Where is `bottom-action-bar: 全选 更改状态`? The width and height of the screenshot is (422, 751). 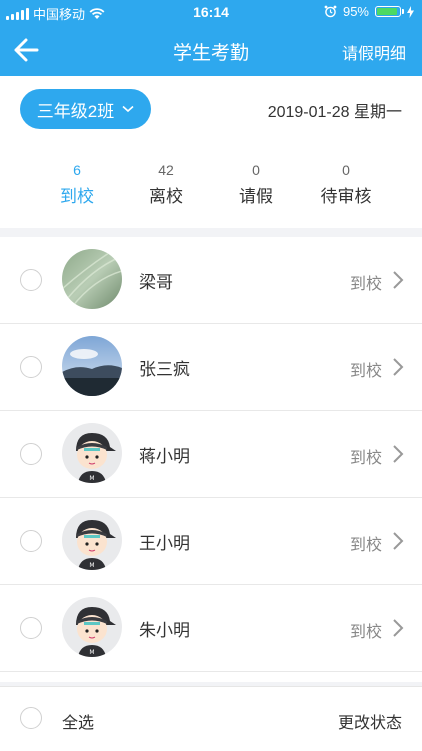
bottom-action-bar: 全选 更改状态 is located at coordinates (211, 718).